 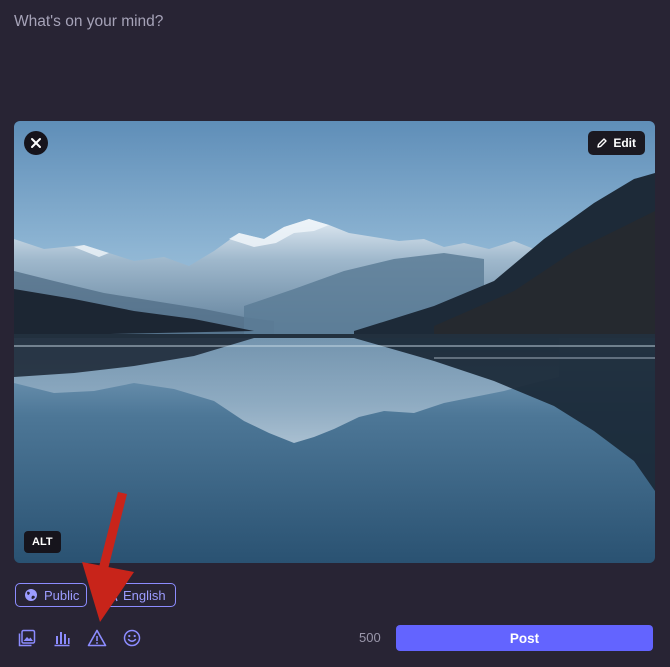 What do you see at coordinates (334, 60) in the screenshot?
I see `status-textarea: What's on your mind?` at bounding box center [334, 60].